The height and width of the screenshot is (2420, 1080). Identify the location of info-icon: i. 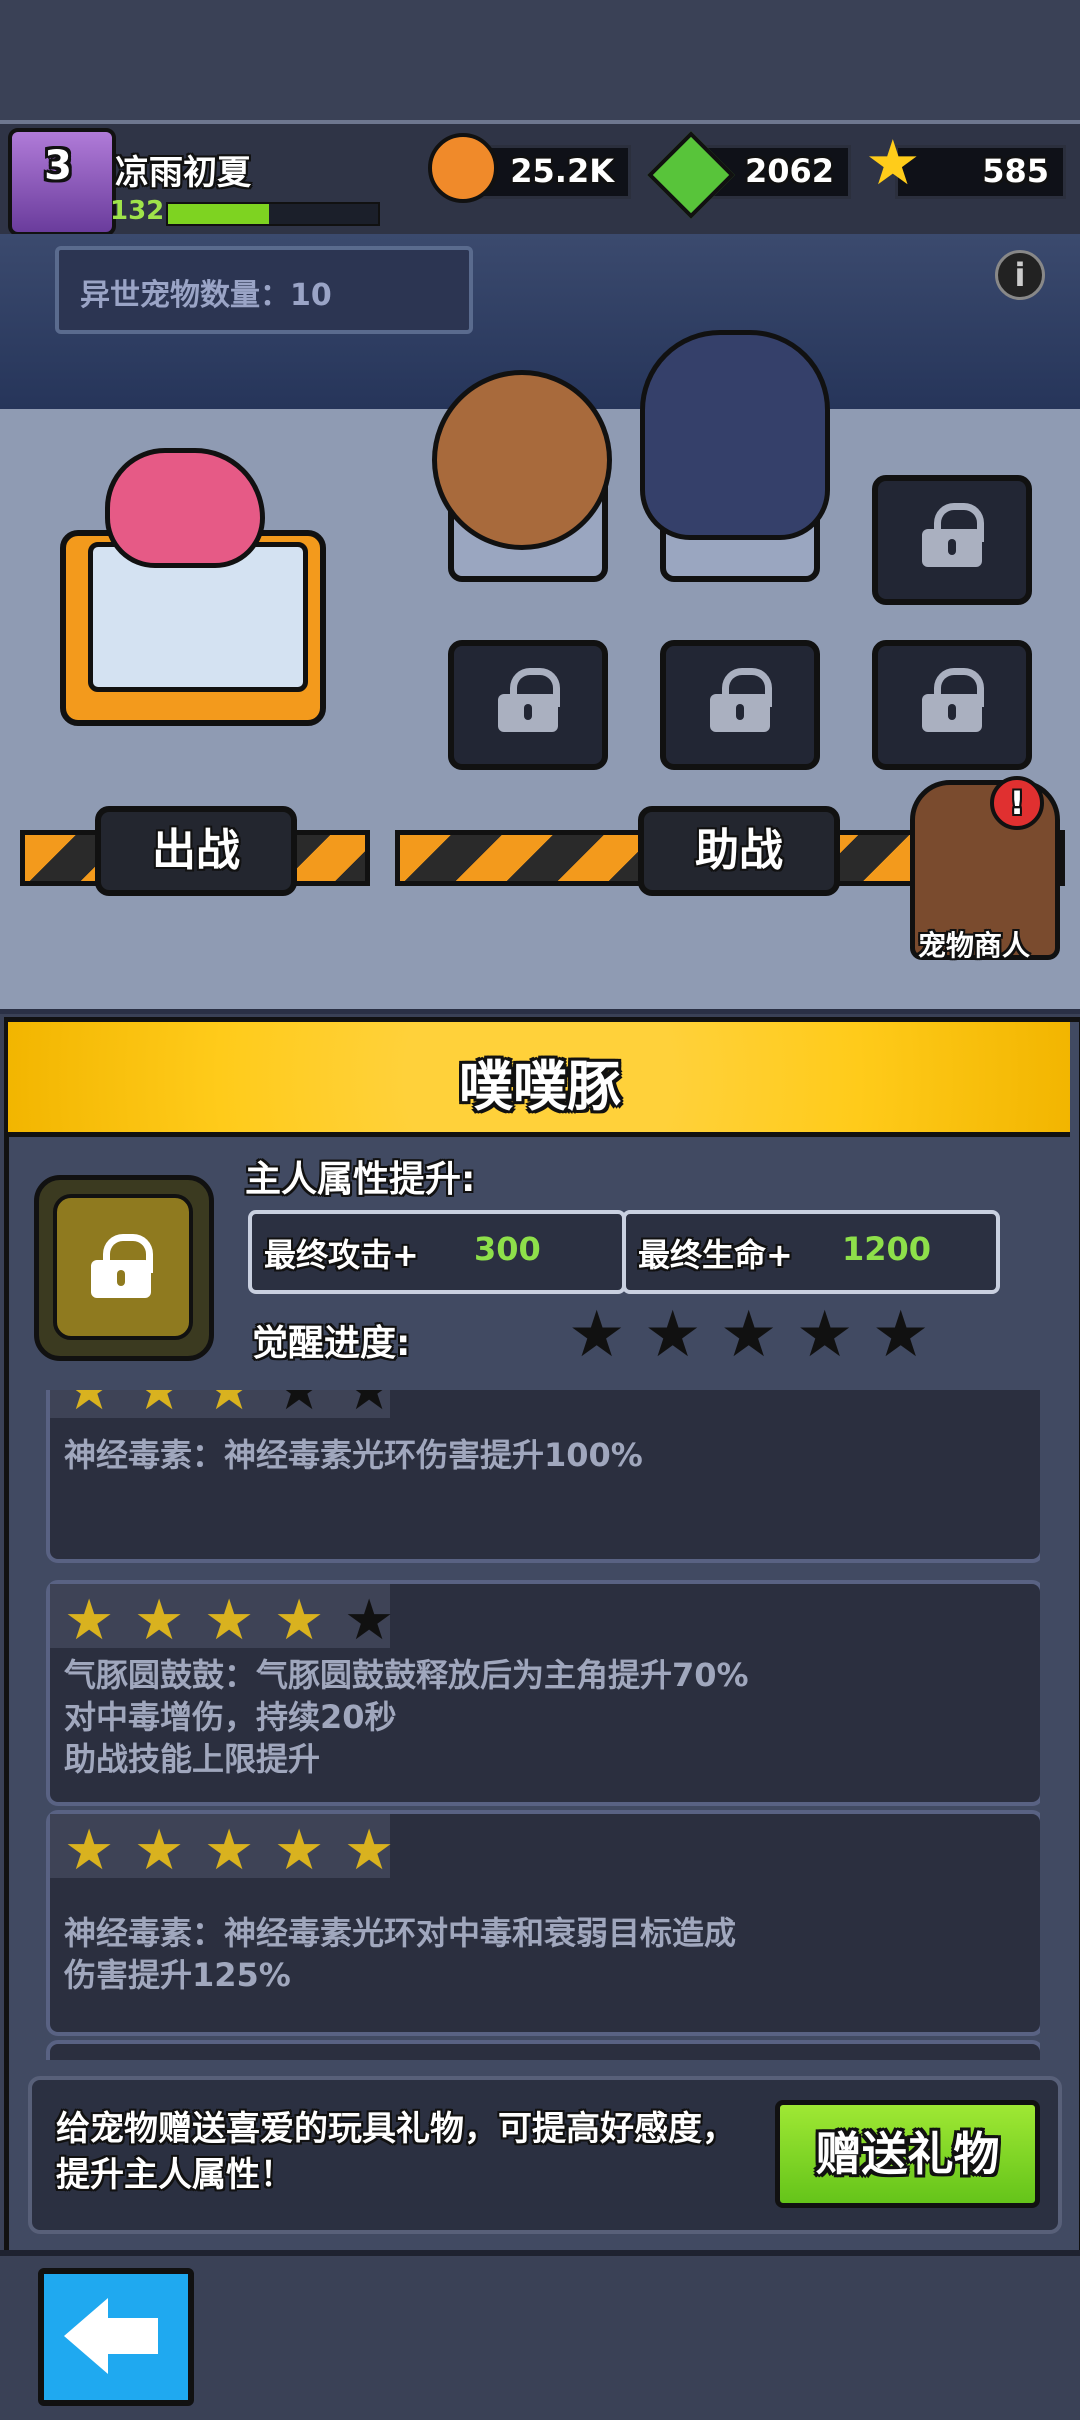
(1020, 275).